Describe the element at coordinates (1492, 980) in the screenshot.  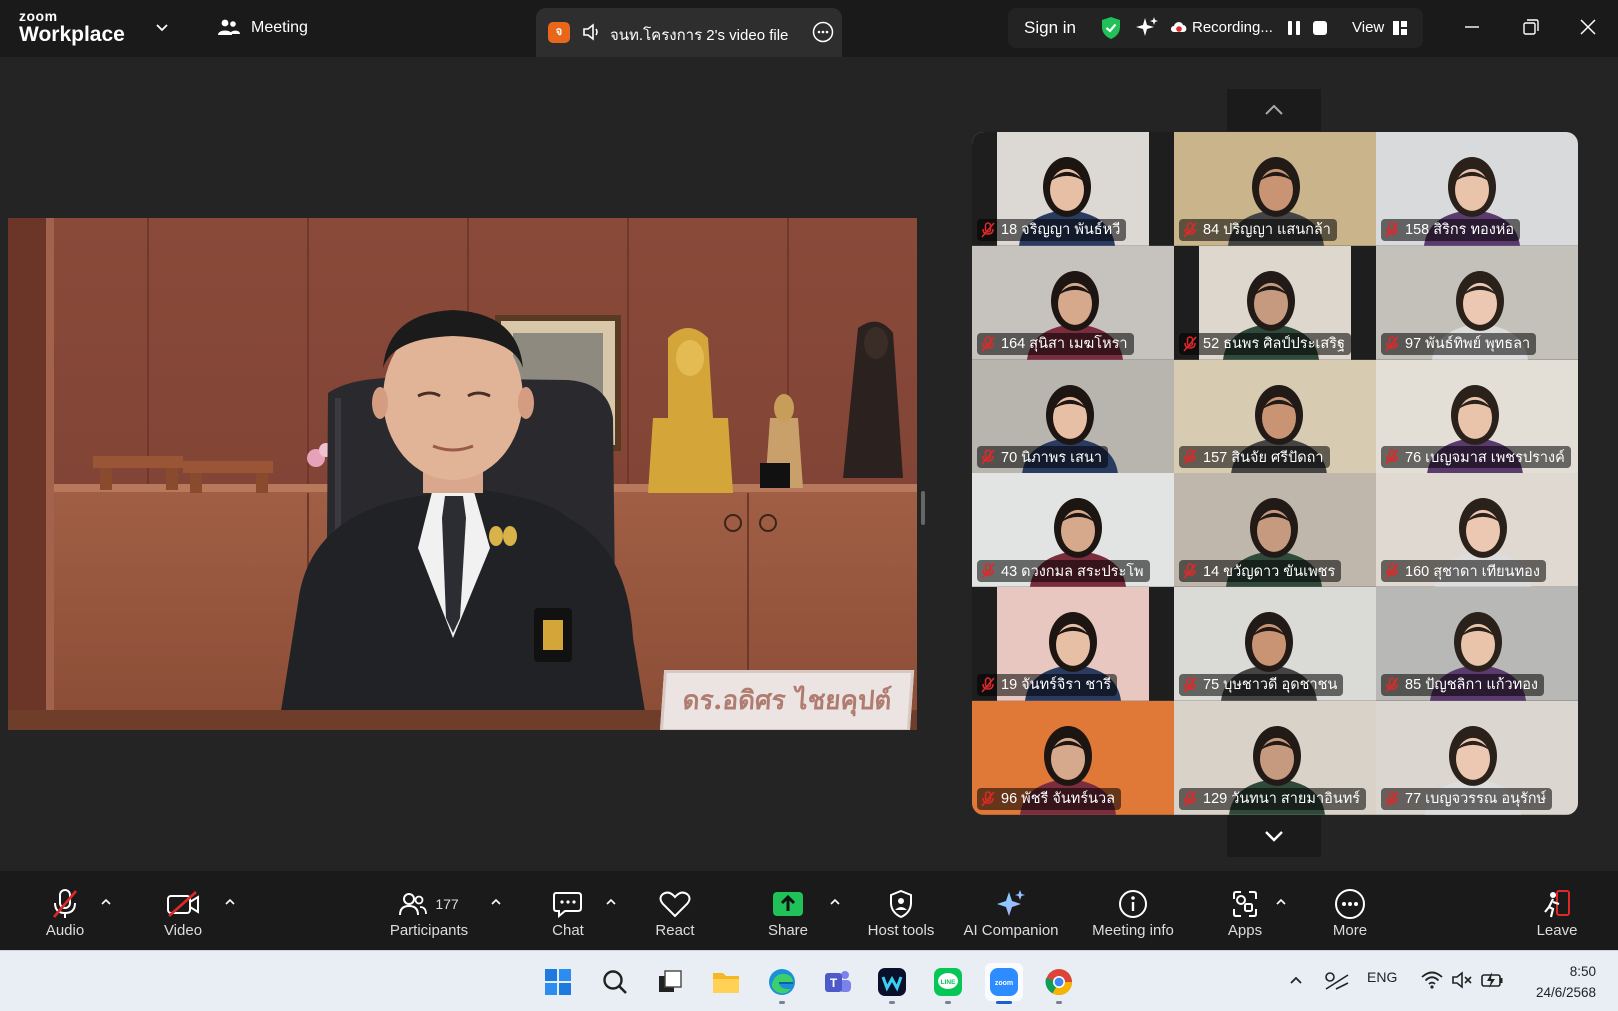
I see `battery-charging-icon` at that location.